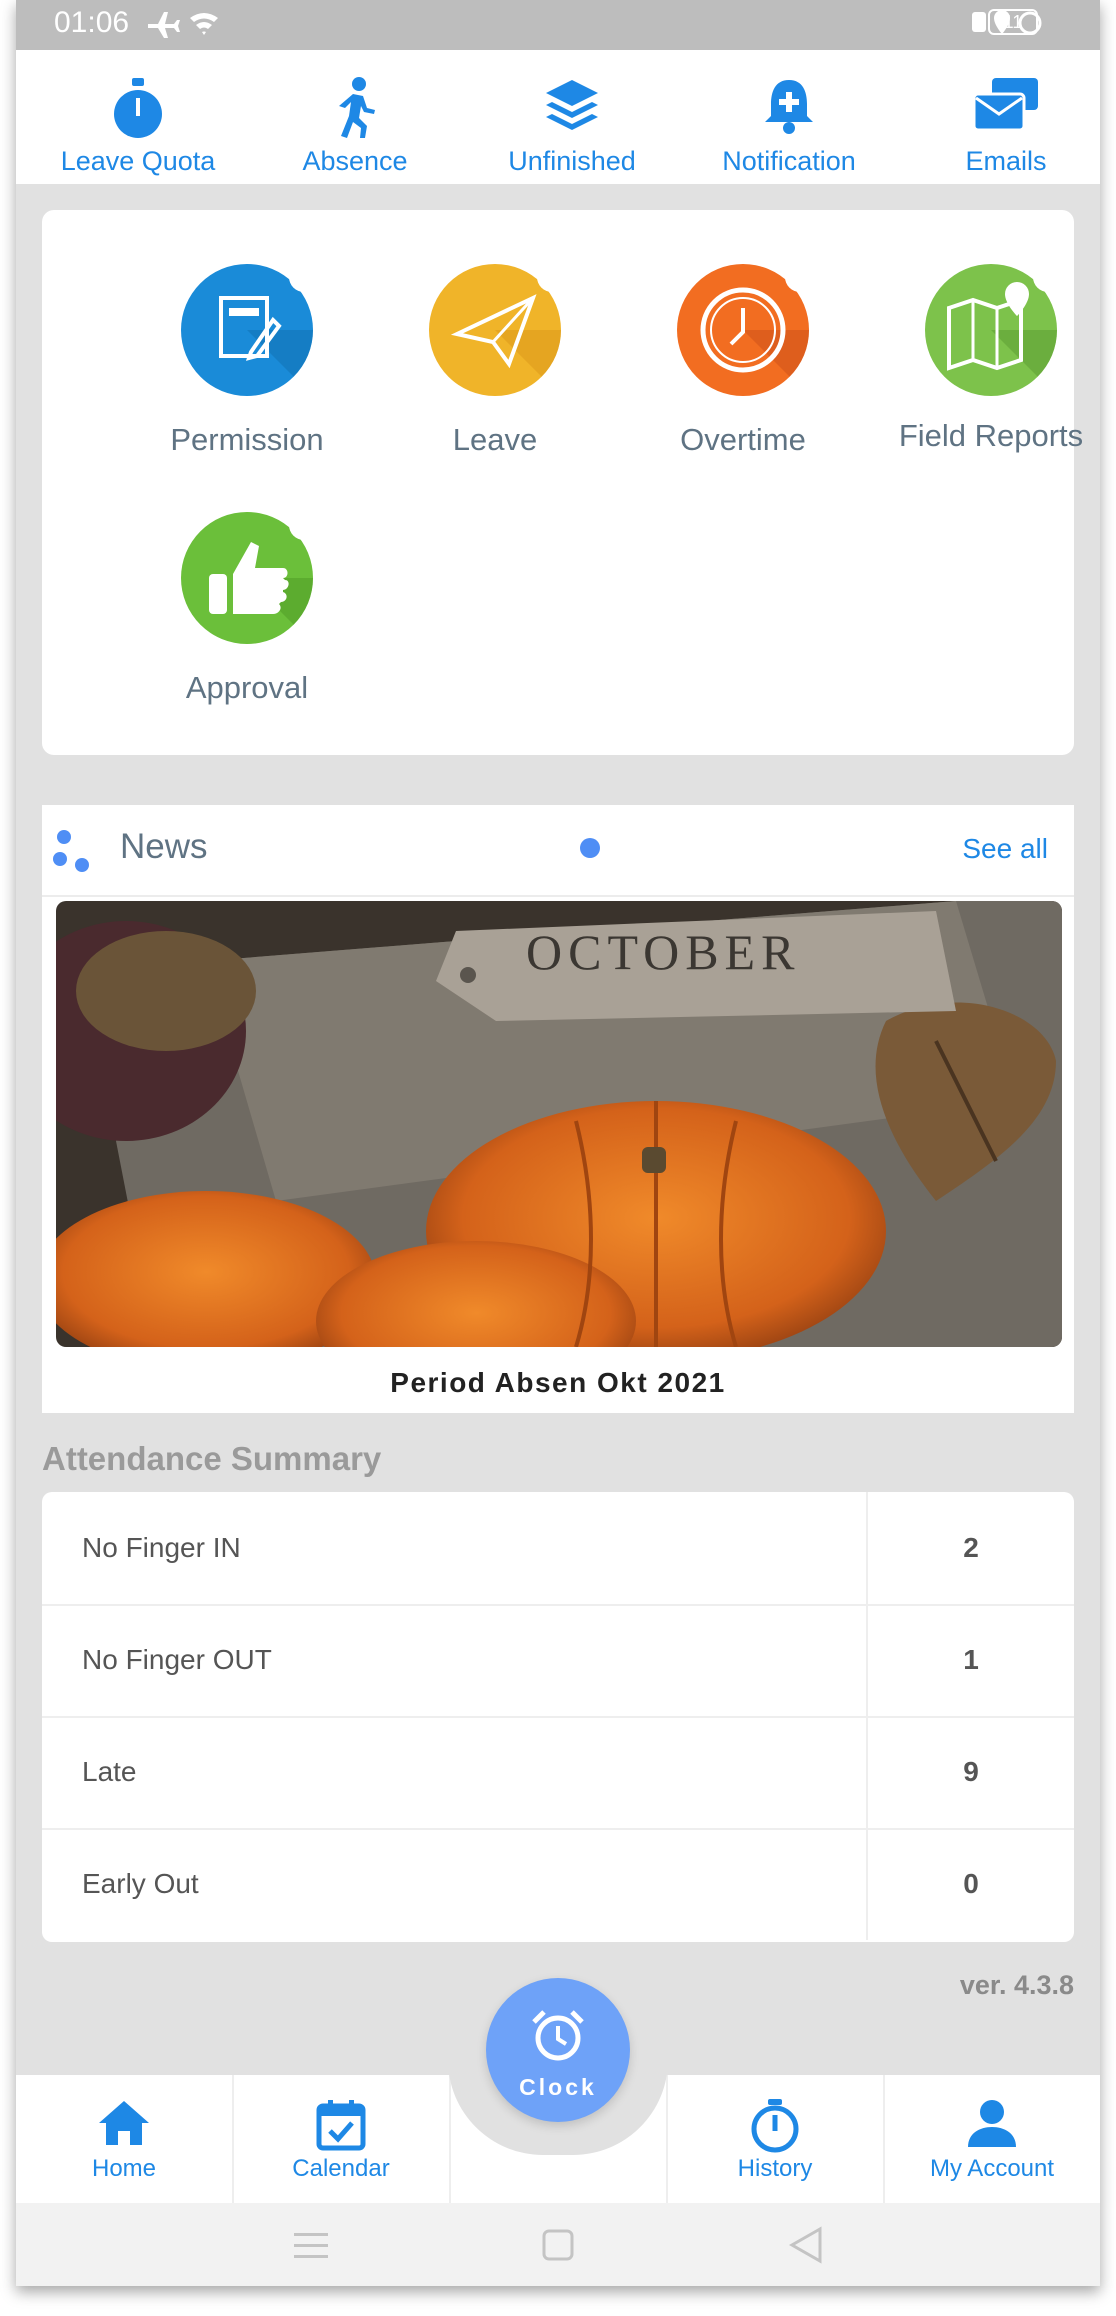 The height and width of the screenshot is (2316, 1116). What do you see at coordinates (247, 611) in the screenshot?
I see `feature-approval: Approval` at bounding box center [247, 611].